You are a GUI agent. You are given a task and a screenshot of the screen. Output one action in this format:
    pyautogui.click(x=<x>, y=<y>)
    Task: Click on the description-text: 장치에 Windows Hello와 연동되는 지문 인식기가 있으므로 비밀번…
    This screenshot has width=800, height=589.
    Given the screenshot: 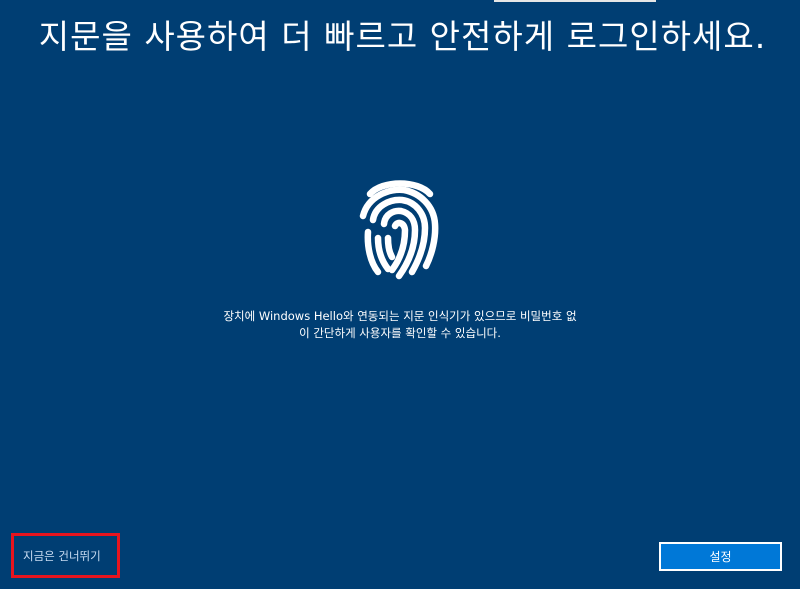 What is the action you would take?
    pyautogui.click(x=400, y=325)
    